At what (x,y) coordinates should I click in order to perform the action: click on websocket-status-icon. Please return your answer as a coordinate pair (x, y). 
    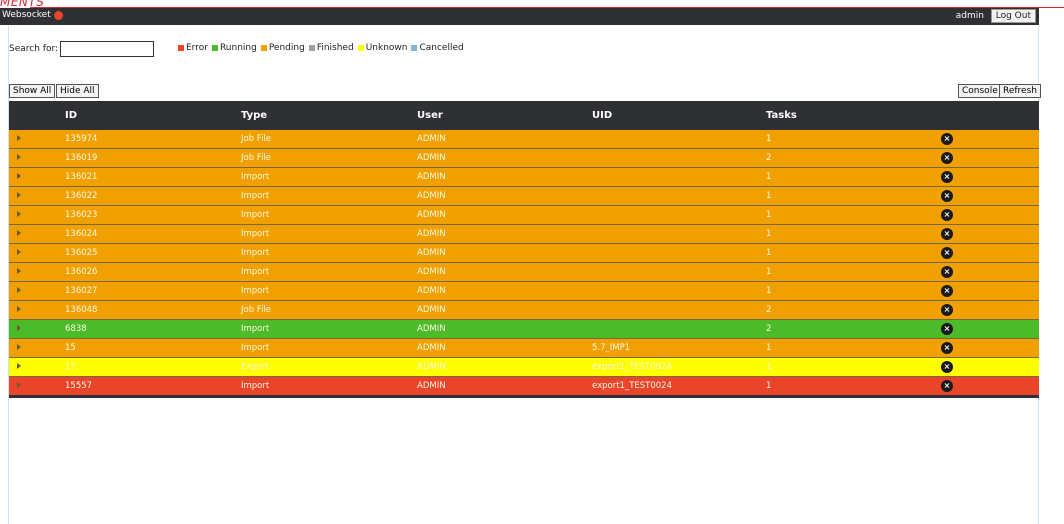
    Looking at the image, I should click on (58, 15).